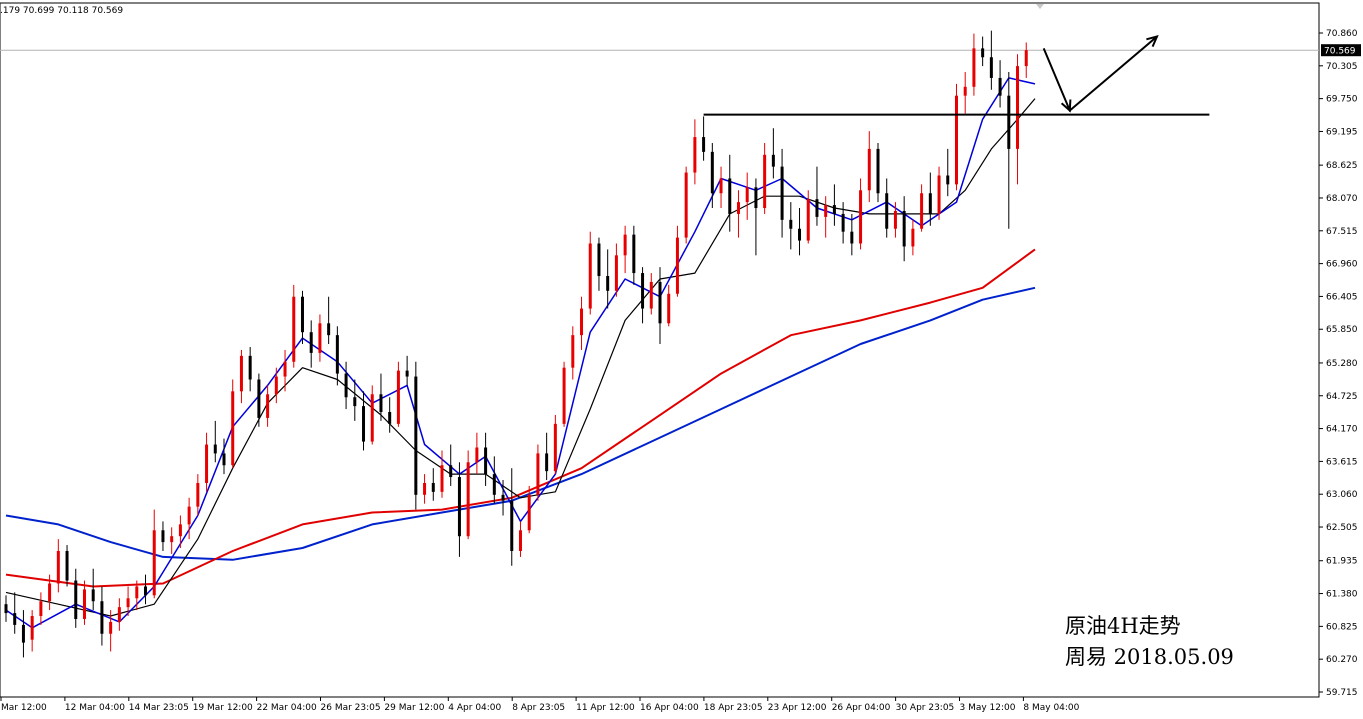  What do you see at coordinates (351, 708) in the screenshot?
I see `x-tick-label: 26 Mar 23:05` at bounding box center [351, 708].